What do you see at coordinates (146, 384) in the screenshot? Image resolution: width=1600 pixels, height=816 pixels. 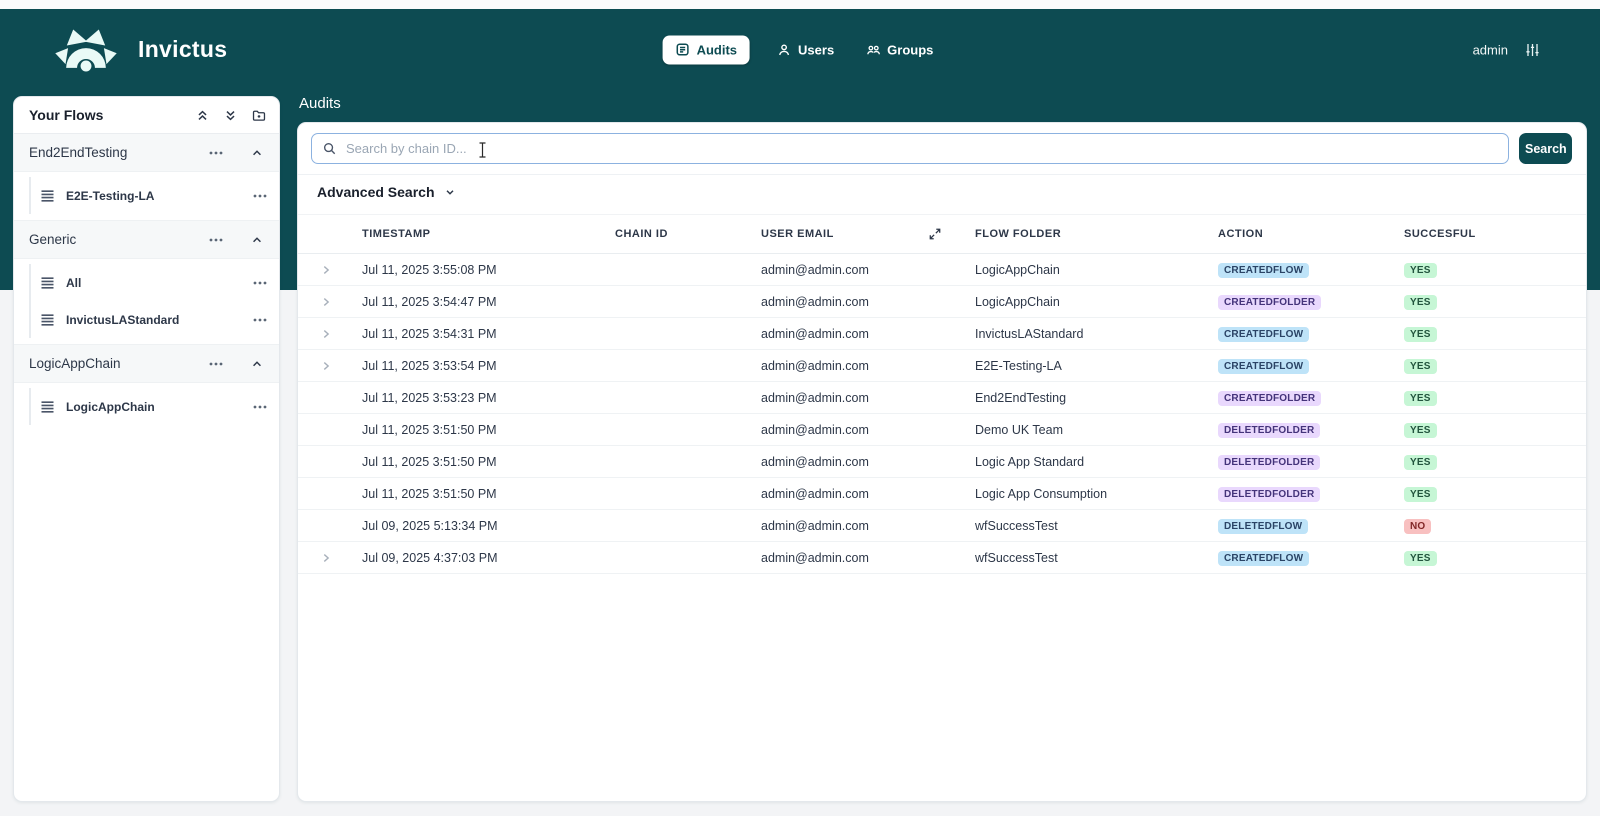 I see `flow-group: LogicAppChain LogicAppChain` at bounding box center [146, 384].